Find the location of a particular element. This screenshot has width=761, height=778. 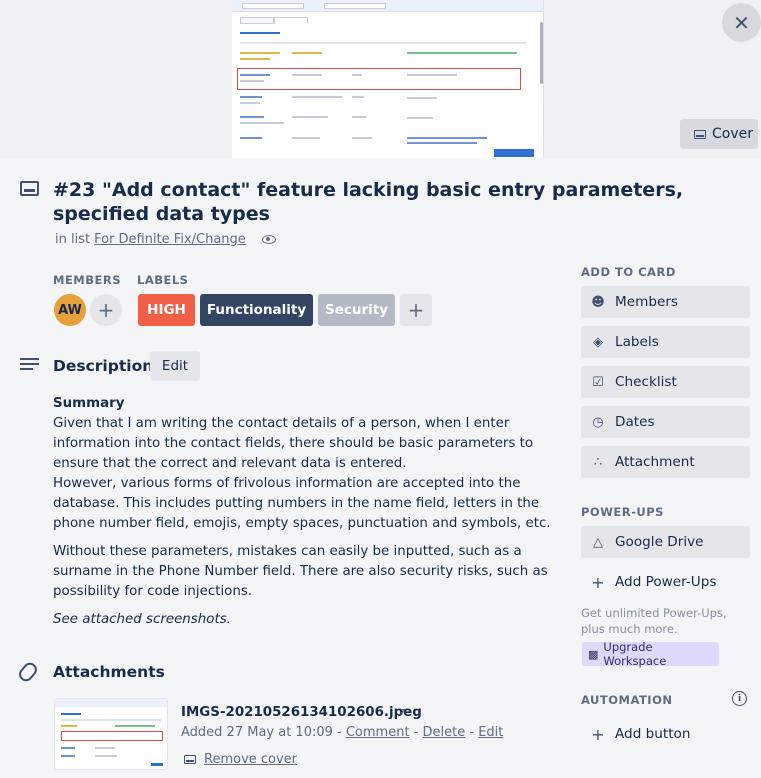

person-icon: ☻ is located at coordinates (598, 302).